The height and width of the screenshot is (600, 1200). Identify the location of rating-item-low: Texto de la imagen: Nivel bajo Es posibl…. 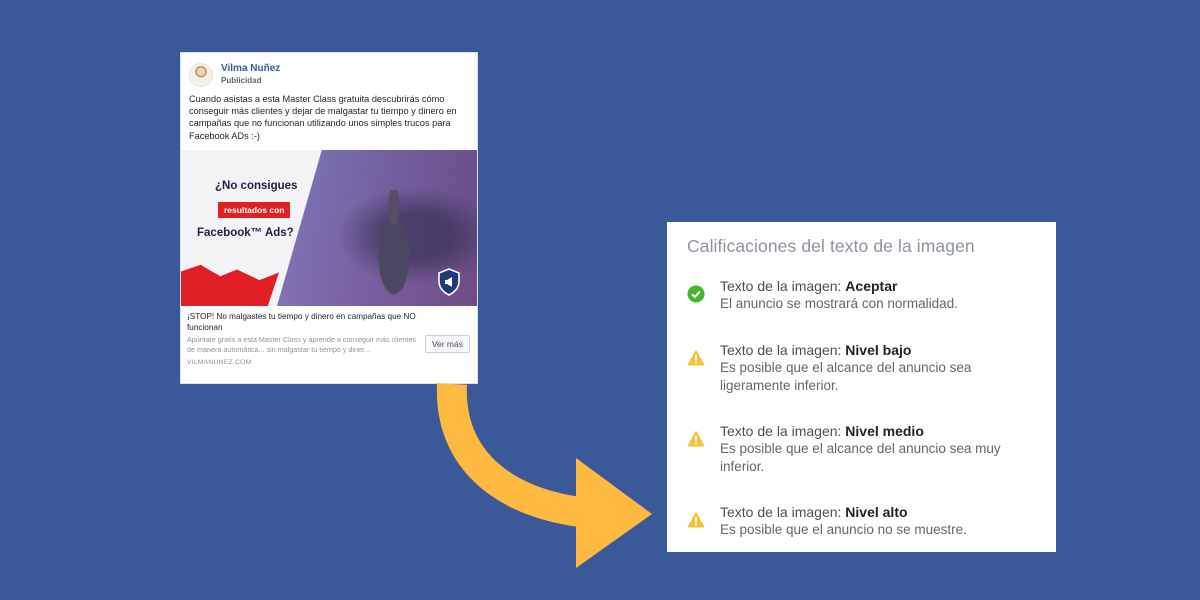
(862, 368).